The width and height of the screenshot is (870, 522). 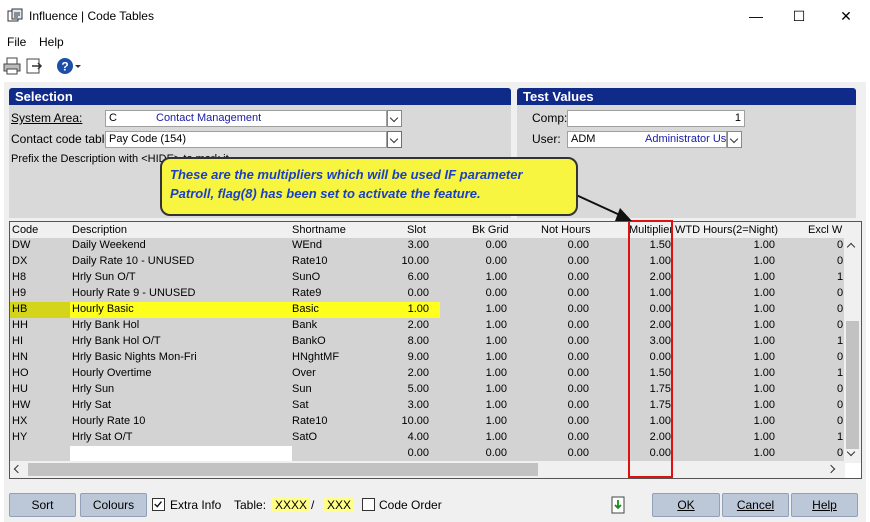 What do you see at coordinates (756, 16) in the screenshot?
I see `minimize-button: —` at bounding box center [756, 16].